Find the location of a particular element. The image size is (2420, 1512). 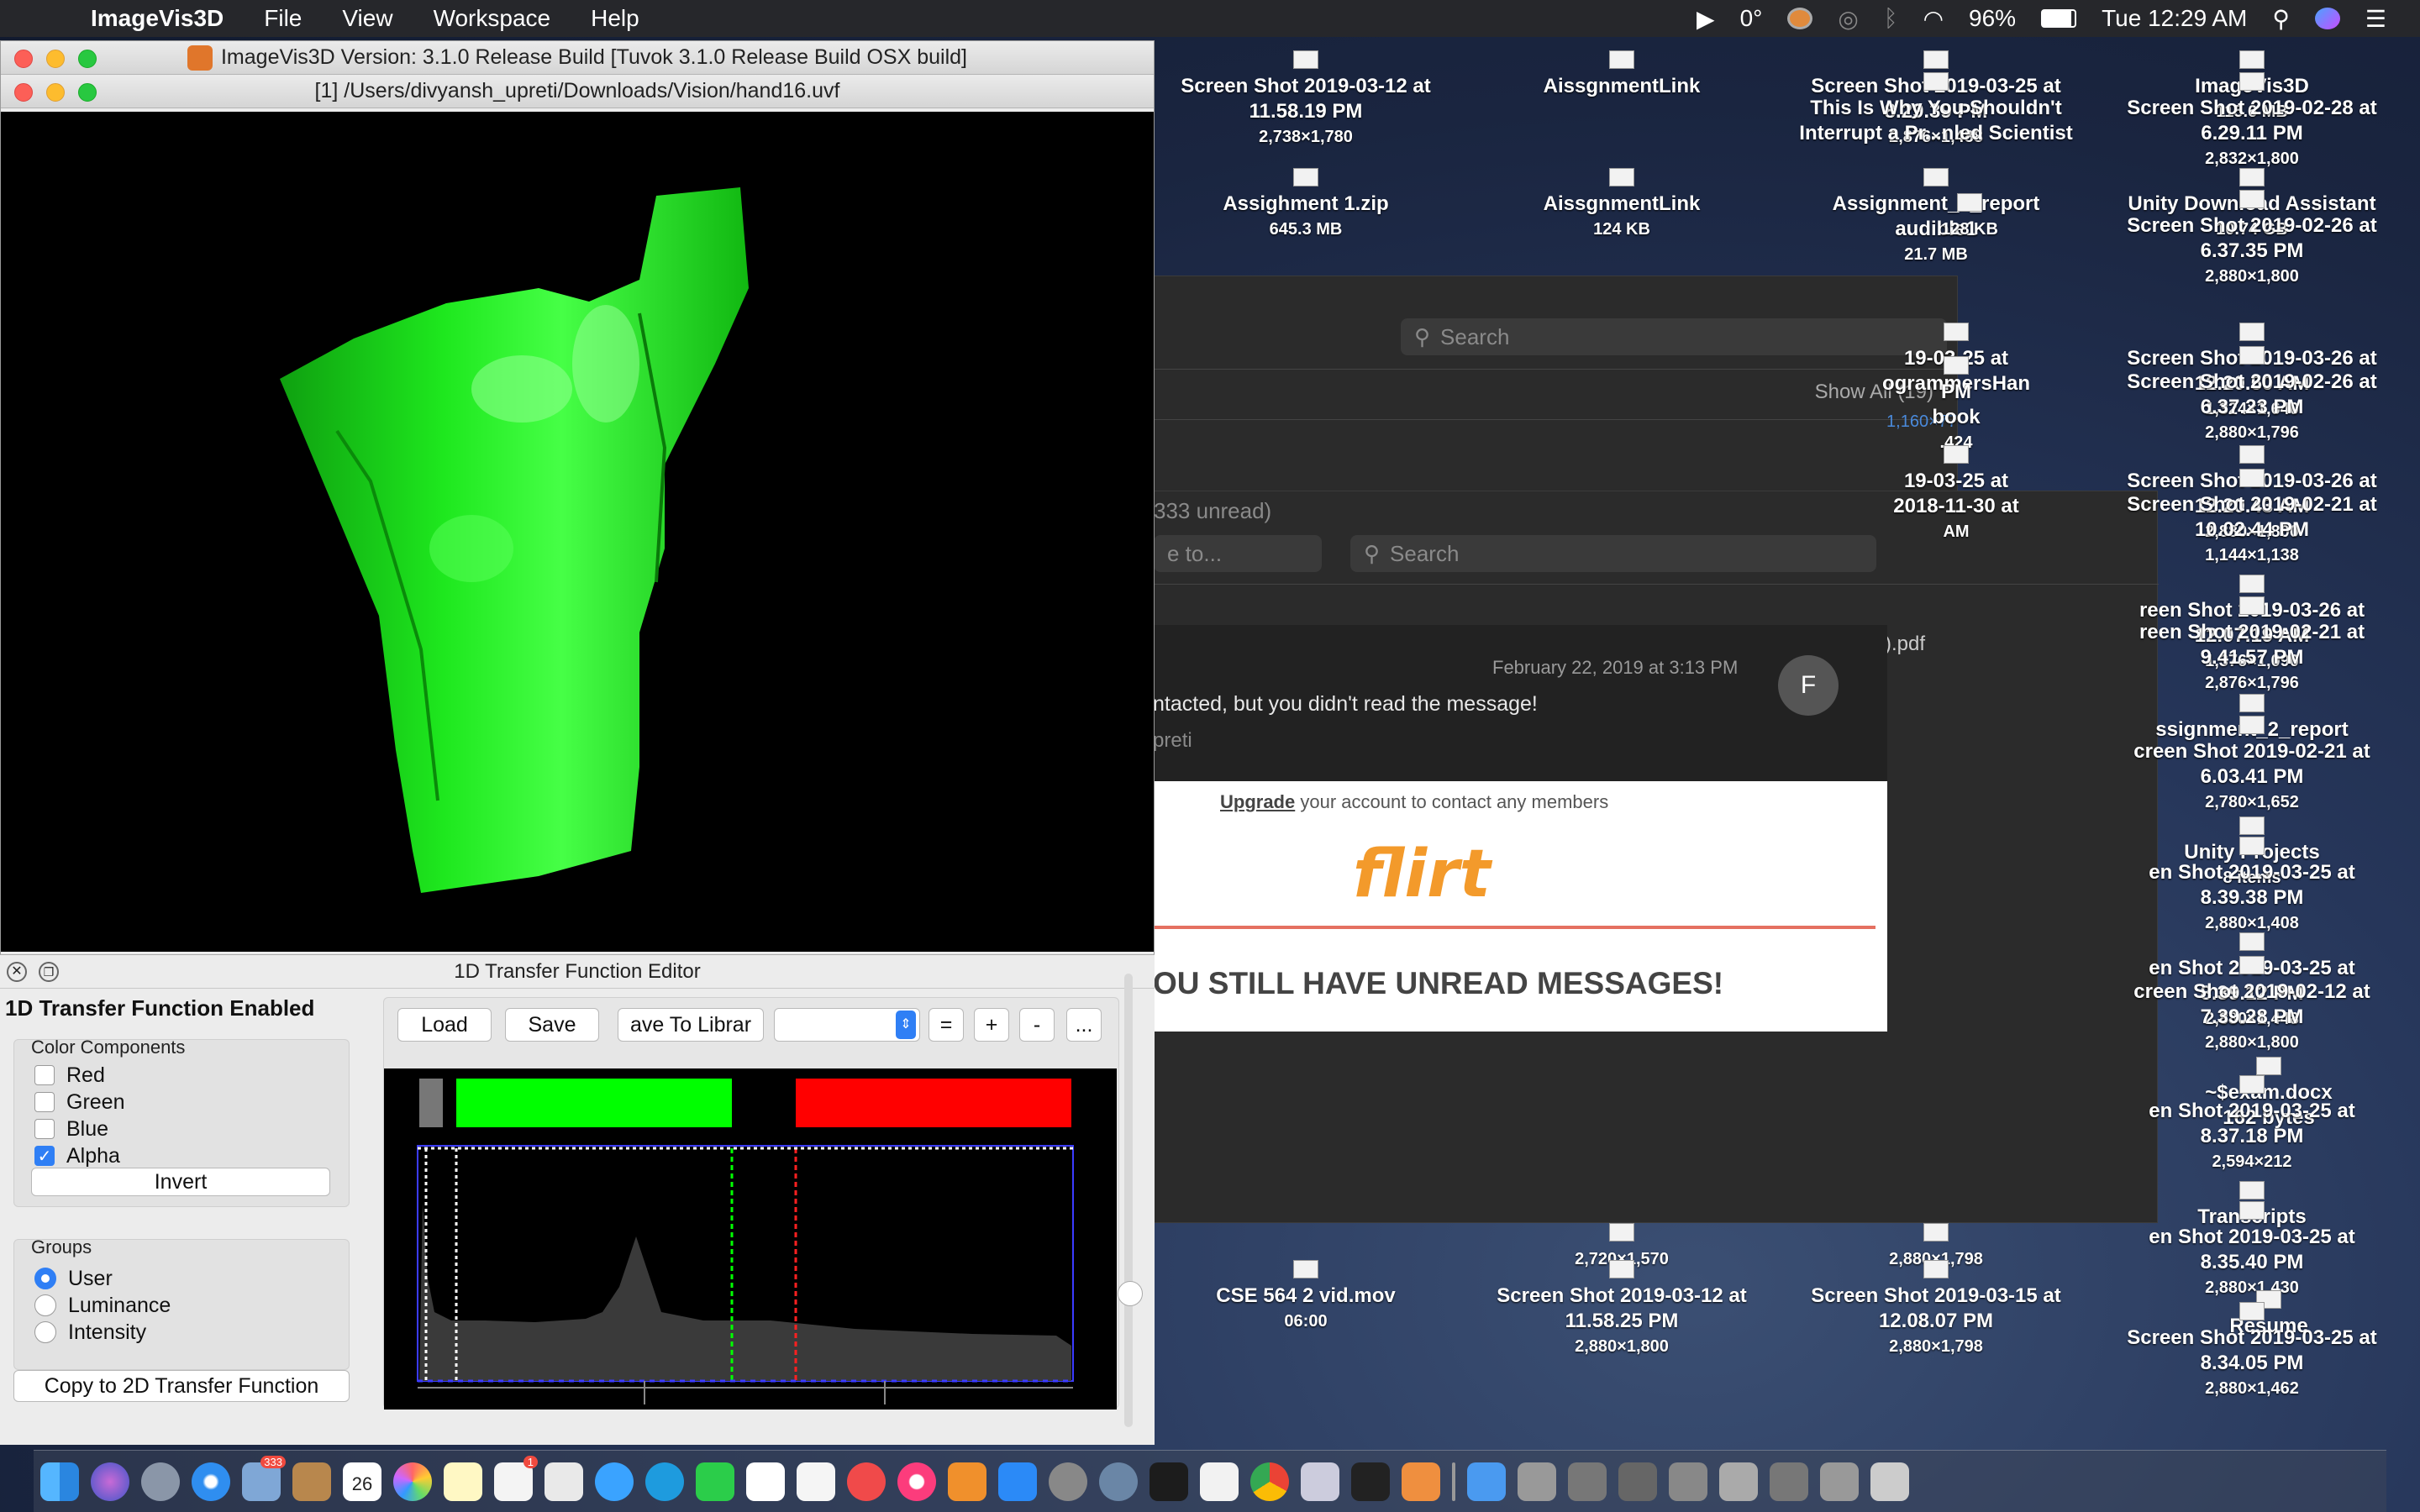

menu-workspace: Workspace is located at coordinates (493, 18).